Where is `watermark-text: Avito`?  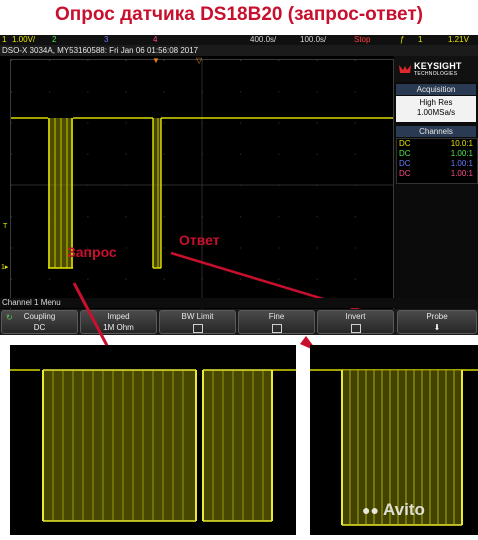 watermark-text: Avito is located at coordinates (404, 509).